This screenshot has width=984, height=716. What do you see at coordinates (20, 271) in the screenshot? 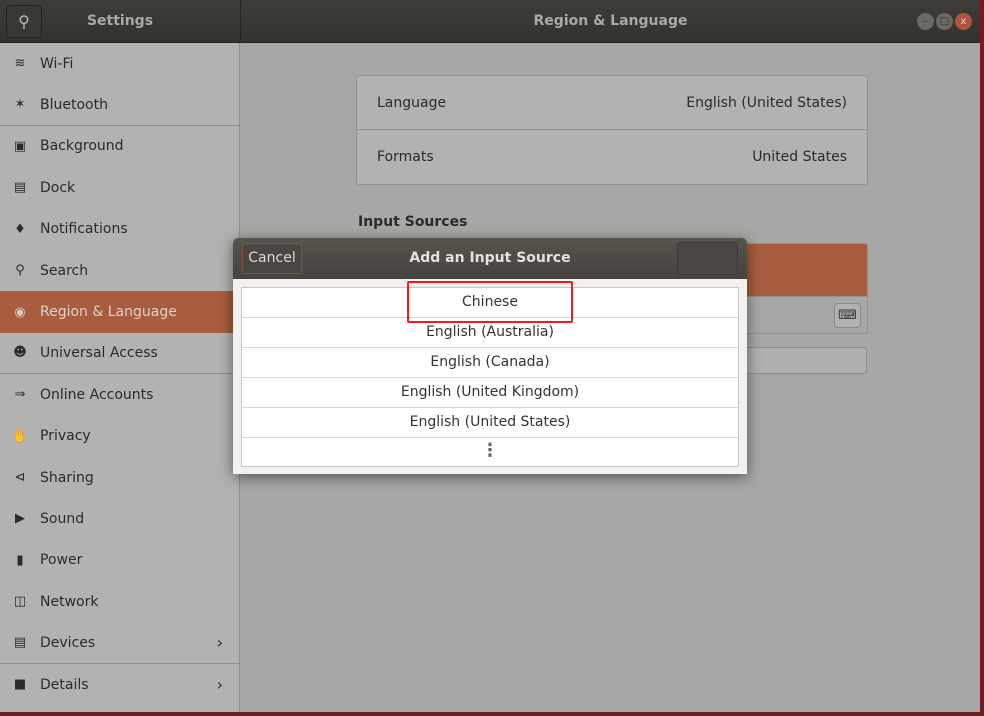
I see `search-icon: ⚲` at bounding box center [20, 271].